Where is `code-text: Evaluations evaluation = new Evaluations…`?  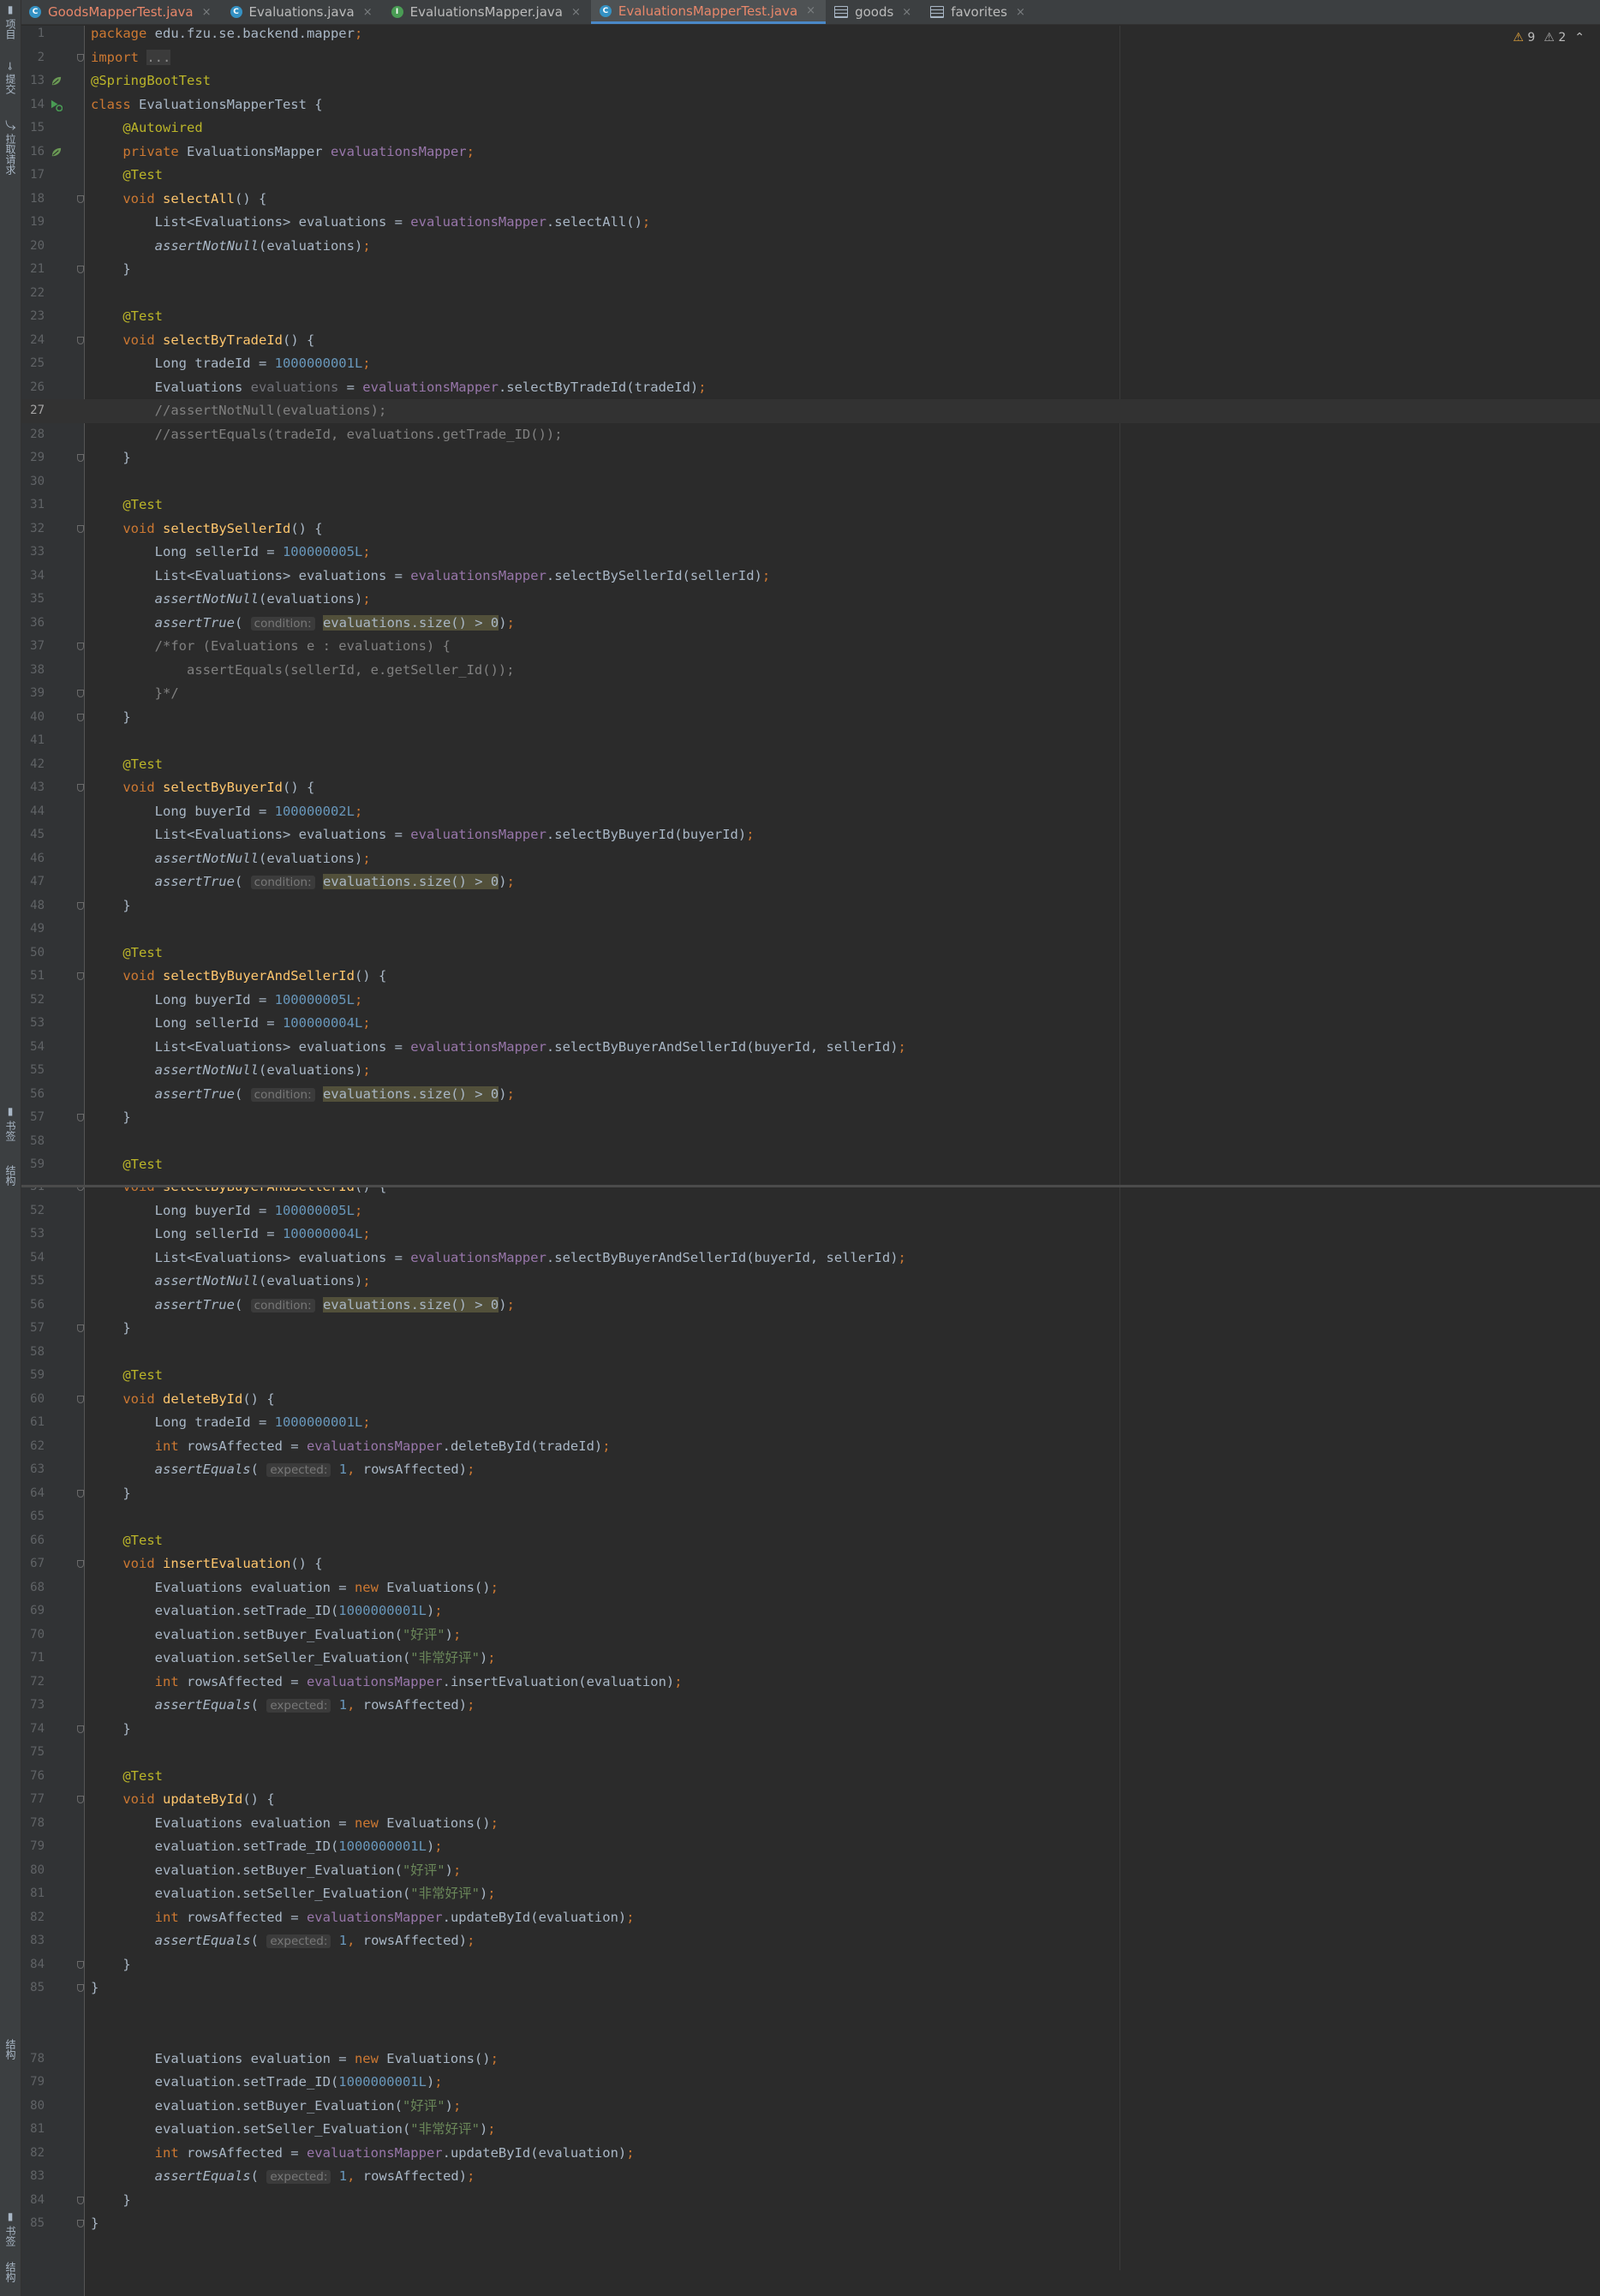
code-text: Evaluations evaluation = new Evaluations… is located at coordinates (295, 1824).